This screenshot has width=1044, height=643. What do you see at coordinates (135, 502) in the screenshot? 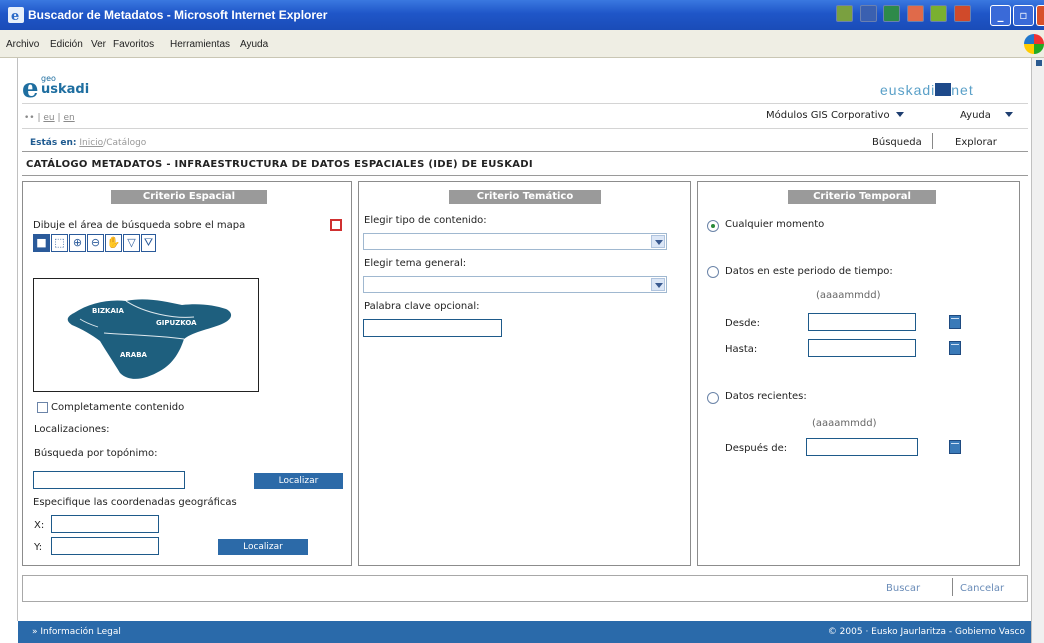
I see `coords-label: Especifique las coordenadas geográficas` at bounding box center [135, 502].